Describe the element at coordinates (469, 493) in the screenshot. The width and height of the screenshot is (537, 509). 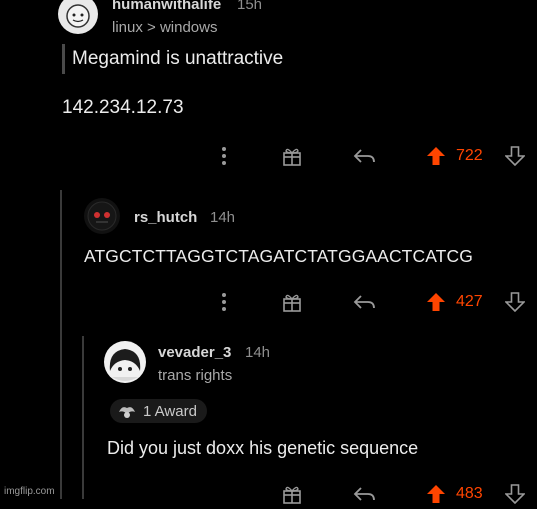
I see `vote-score: 483` at that location.